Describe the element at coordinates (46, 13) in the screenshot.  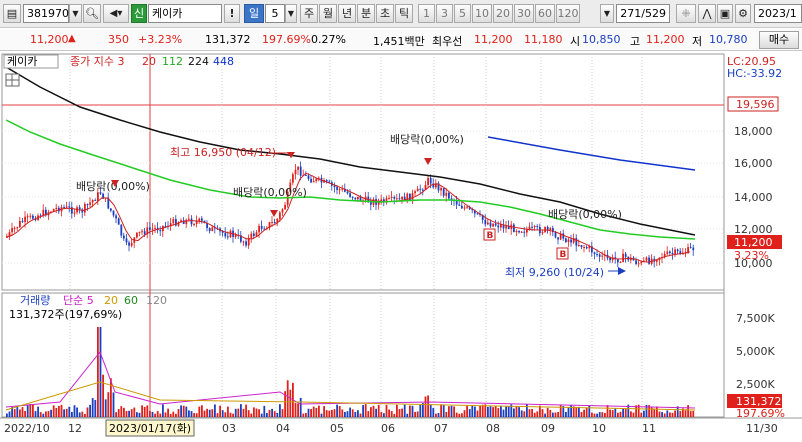
I see `stock-code-input: 381970` at that location.